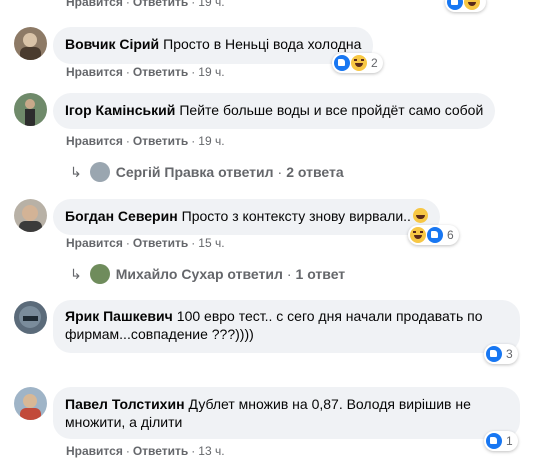 The width and height of the screenshot is (551, 466). I want to click on comment-actions: Нравится · Ответить · 15 ч., so click(145, 243).